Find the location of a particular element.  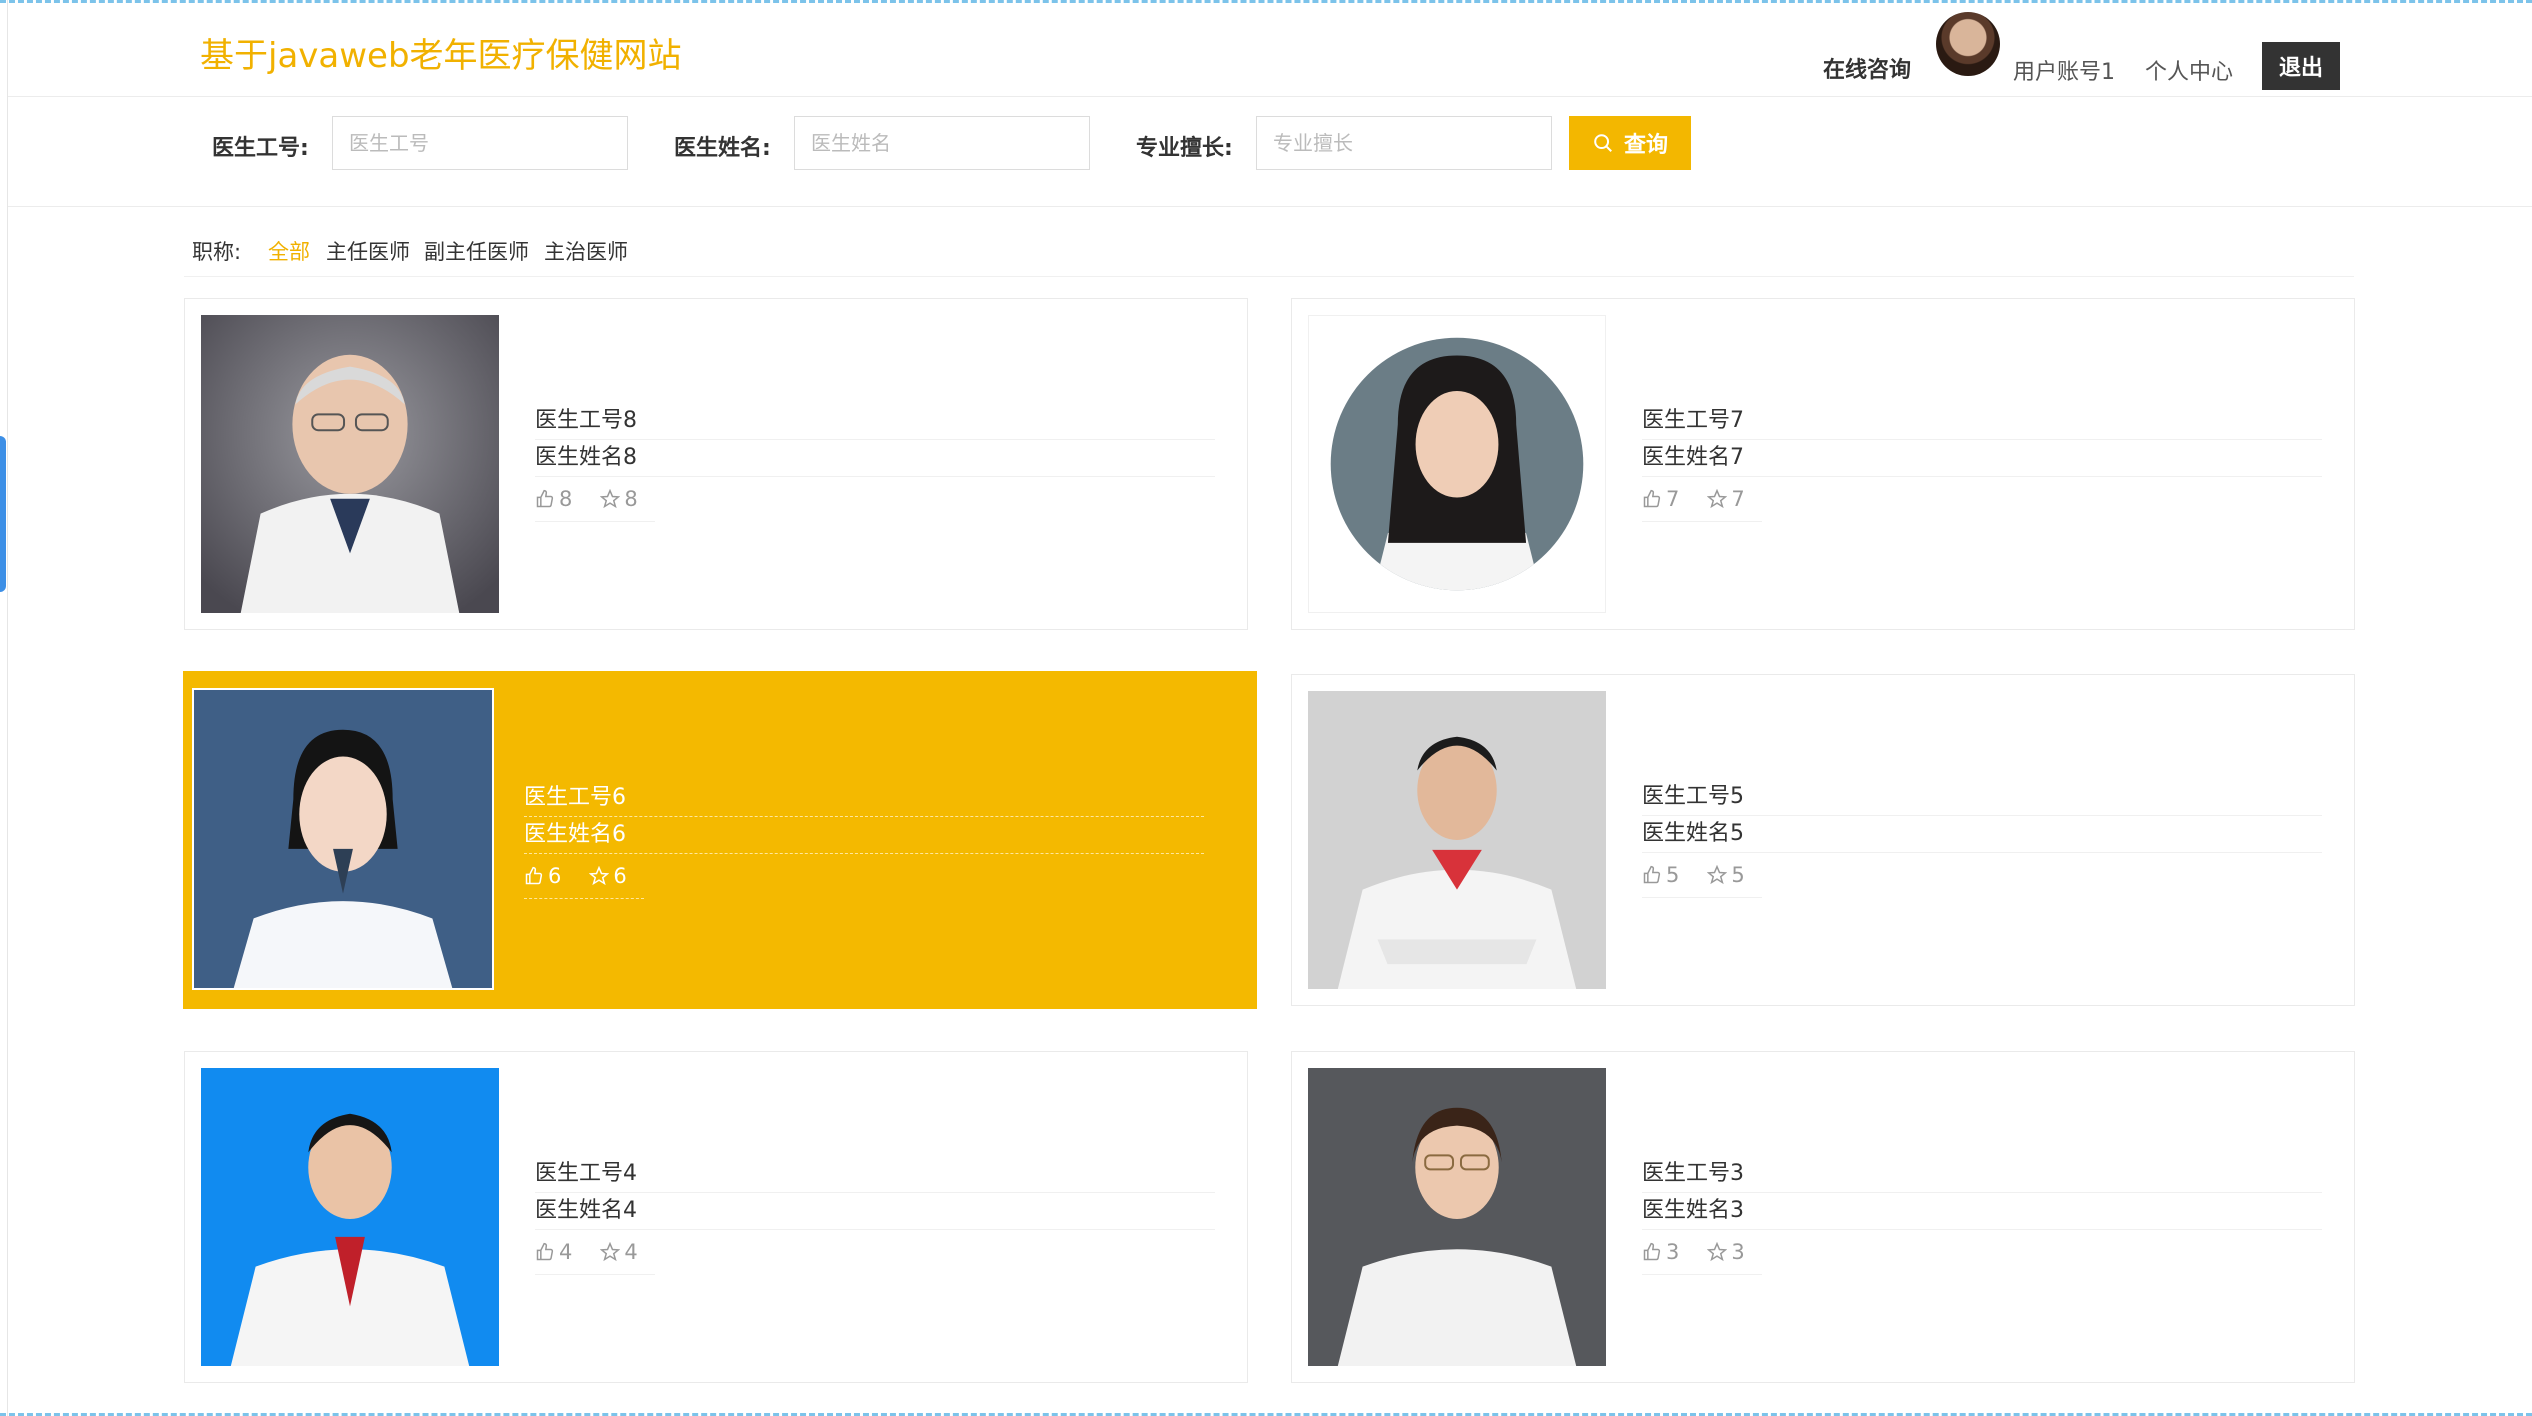

doctor-info: 医生工号7 医生姓名7 7 7 is located at coordinates (1982, 462).